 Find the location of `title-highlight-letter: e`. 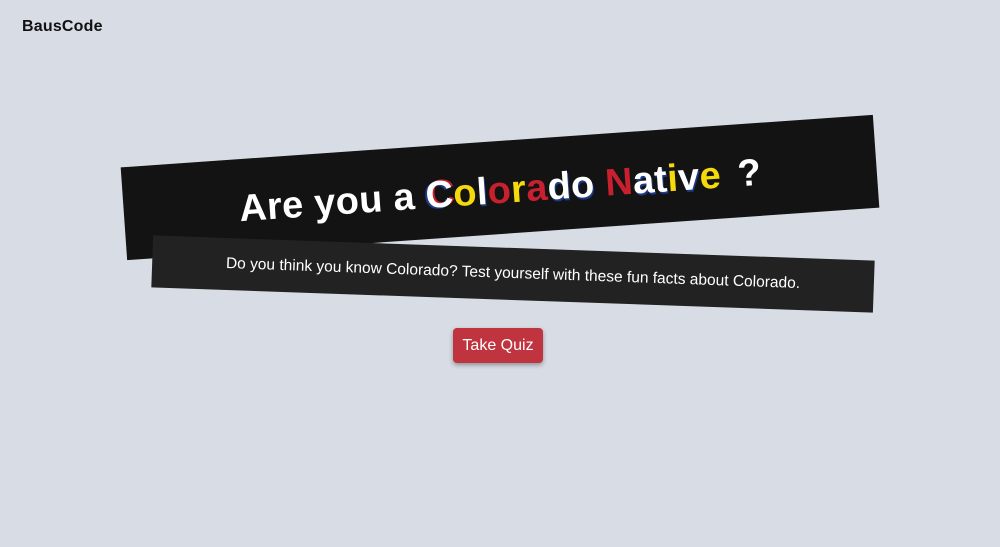

title-highlight-letter: e is located at coordinates (710, 176).